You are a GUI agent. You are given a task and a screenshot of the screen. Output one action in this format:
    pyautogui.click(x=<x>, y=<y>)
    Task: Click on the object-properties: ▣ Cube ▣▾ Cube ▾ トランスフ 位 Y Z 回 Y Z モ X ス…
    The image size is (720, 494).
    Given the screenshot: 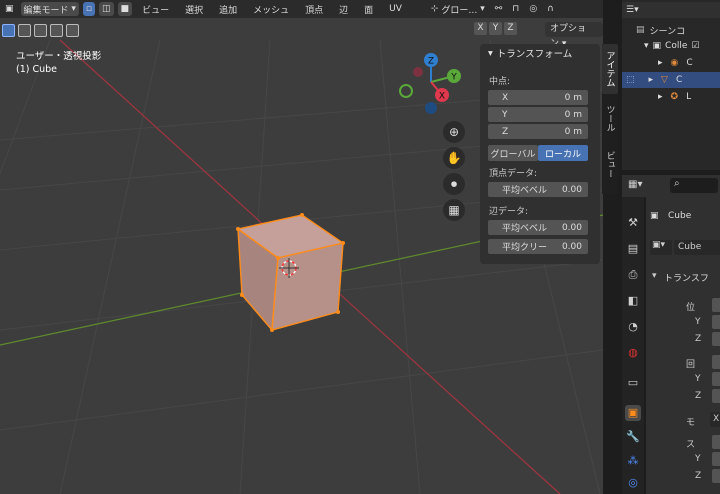 What is the action you would take?
    pyautogui.click(x=683, y=345)
    